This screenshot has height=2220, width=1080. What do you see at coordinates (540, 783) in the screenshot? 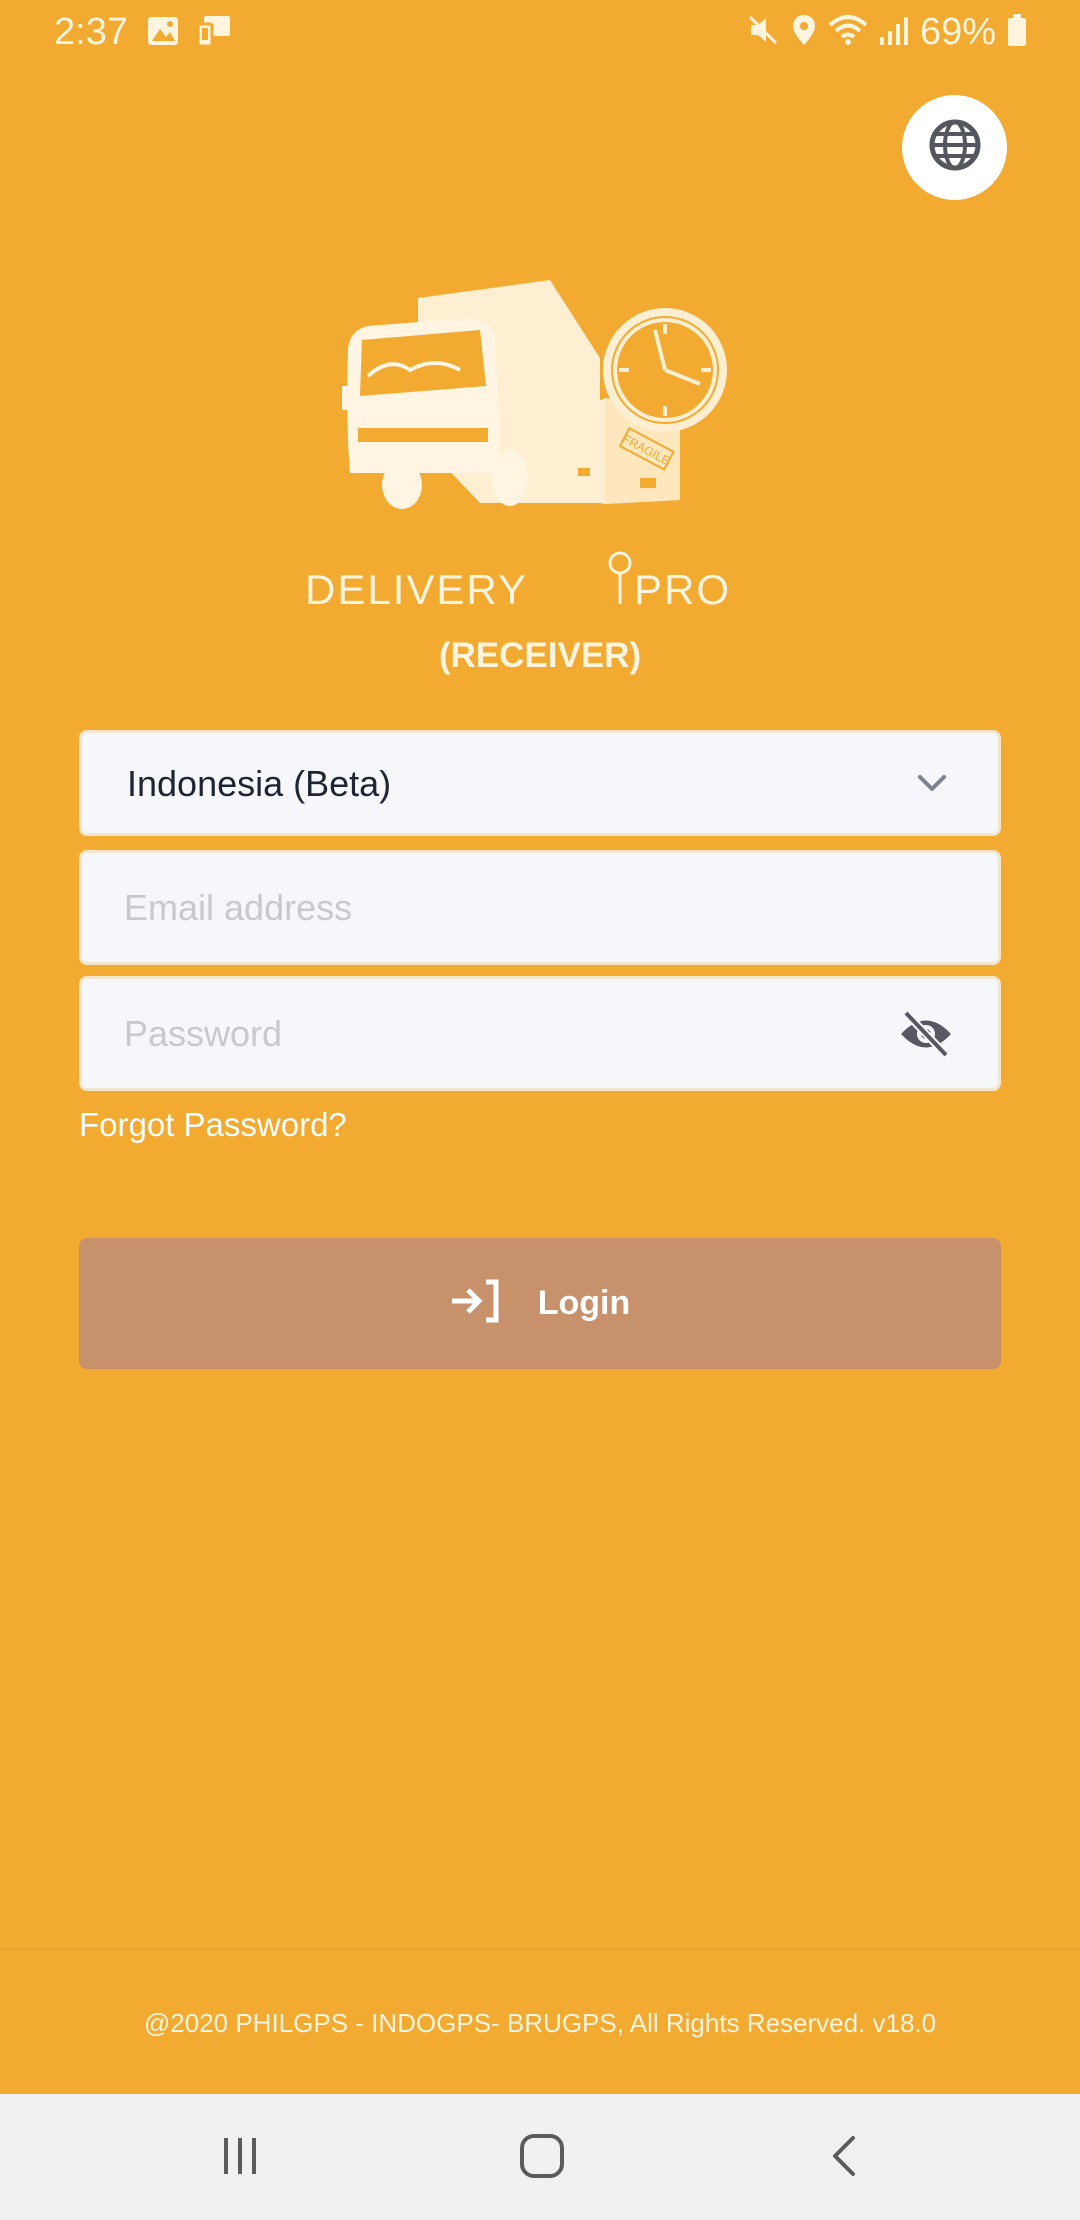
I see `country-select: Indonesia (Beta)` at bounding box center [540, 783].